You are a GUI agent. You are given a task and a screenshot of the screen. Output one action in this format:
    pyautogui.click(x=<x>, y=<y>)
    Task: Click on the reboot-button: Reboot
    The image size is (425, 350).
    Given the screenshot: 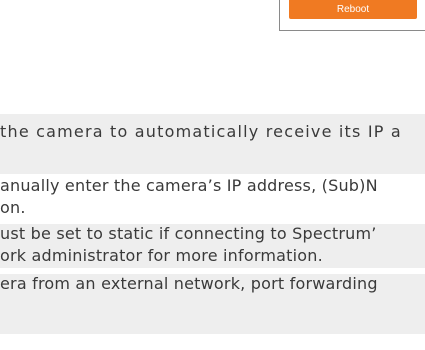 What is the action you would take?
    pyautogui.click(x=353, y=9)
    